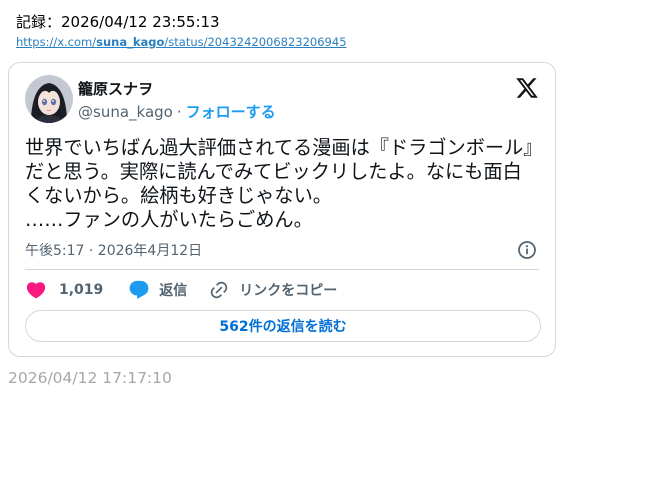 This screenshot has height=488, width=660. I want to click on handle-row: @suna_kago · フォローする, so click(177, 111).